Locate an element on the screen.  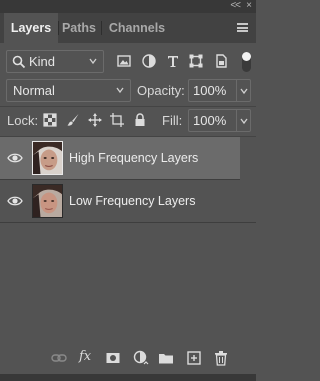
lock-all-icon is located at coordinates (140, 120).